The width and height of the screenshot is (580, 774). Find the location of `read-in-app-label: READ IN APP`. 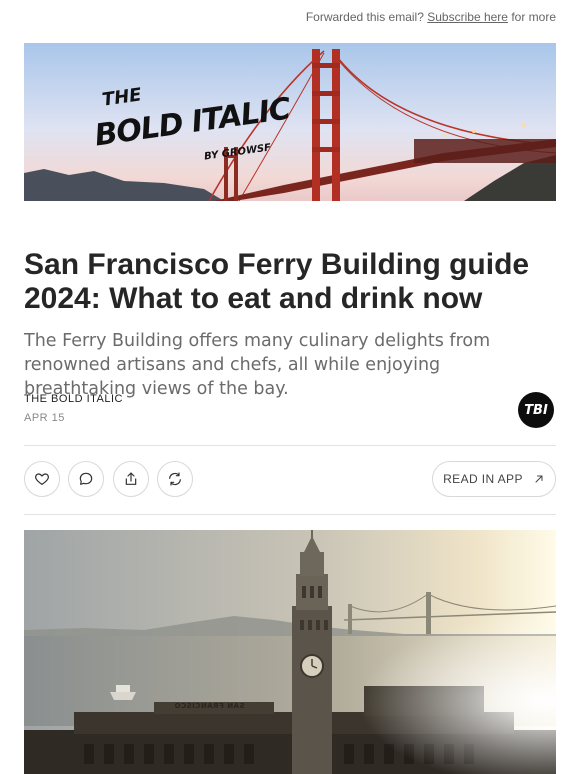

read-in-app-label: READ IN APP is located at coordinates (483, 479).